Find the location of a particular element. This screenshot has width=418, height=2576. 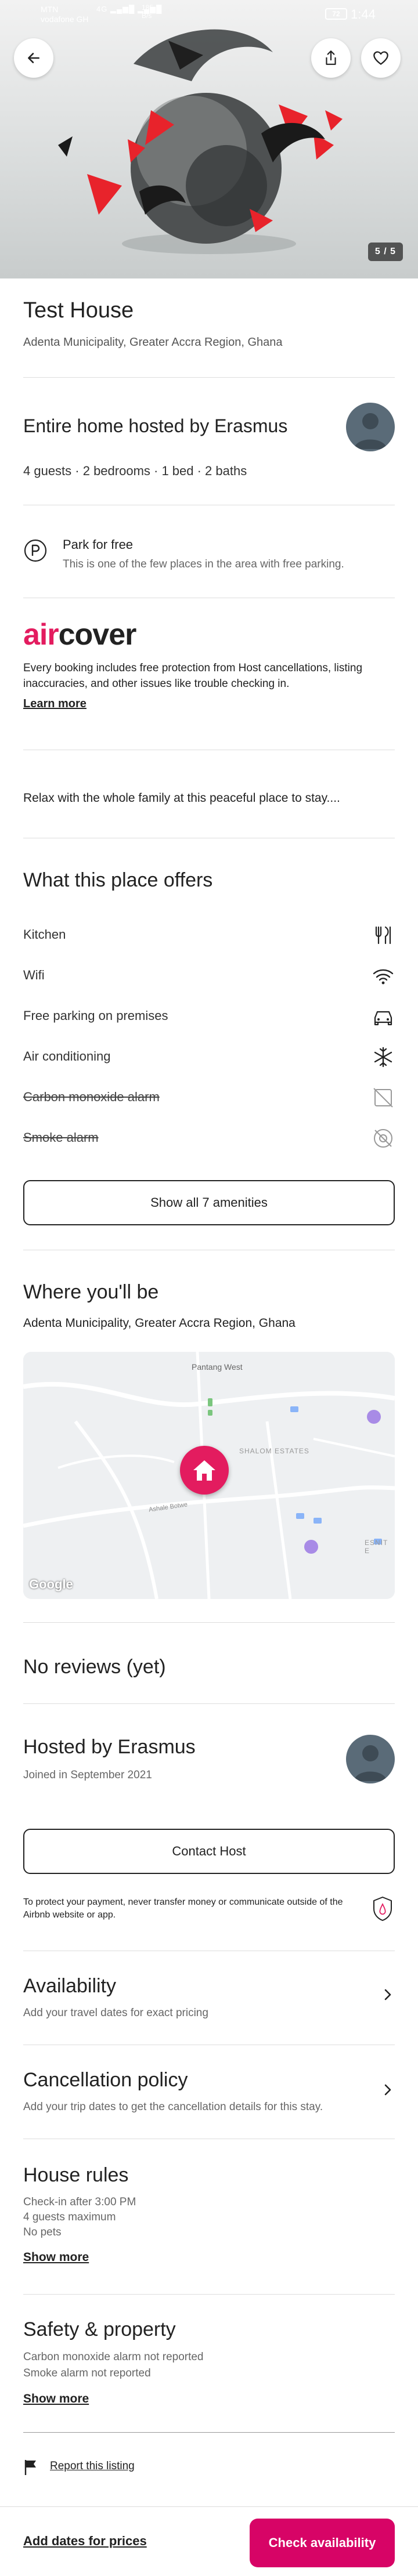

report-listing-row: Report this listing is located at coordinates (209, 2467).